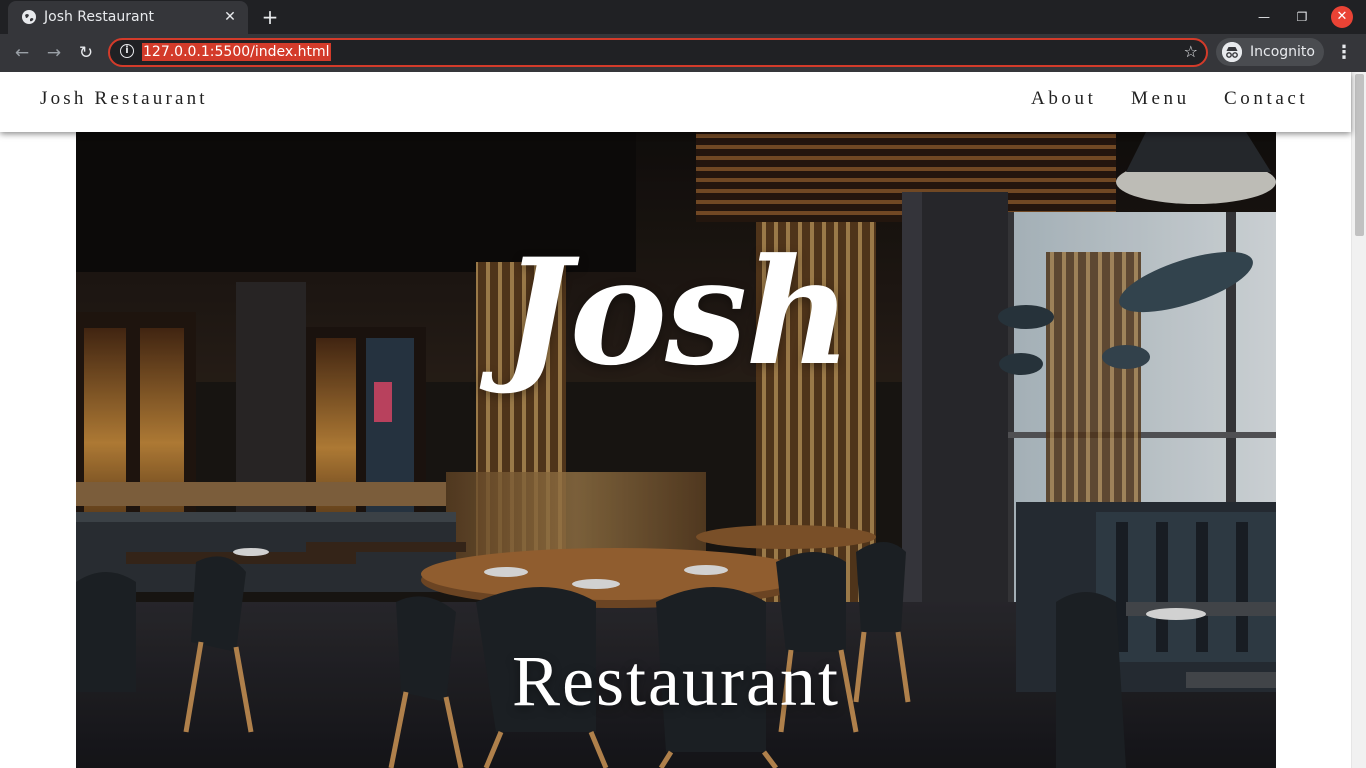 The image size is (1366, 768). Describe the element at coordinates (1342, 17) in the screenshot. I see `close-window-icon: ✕` at that location.